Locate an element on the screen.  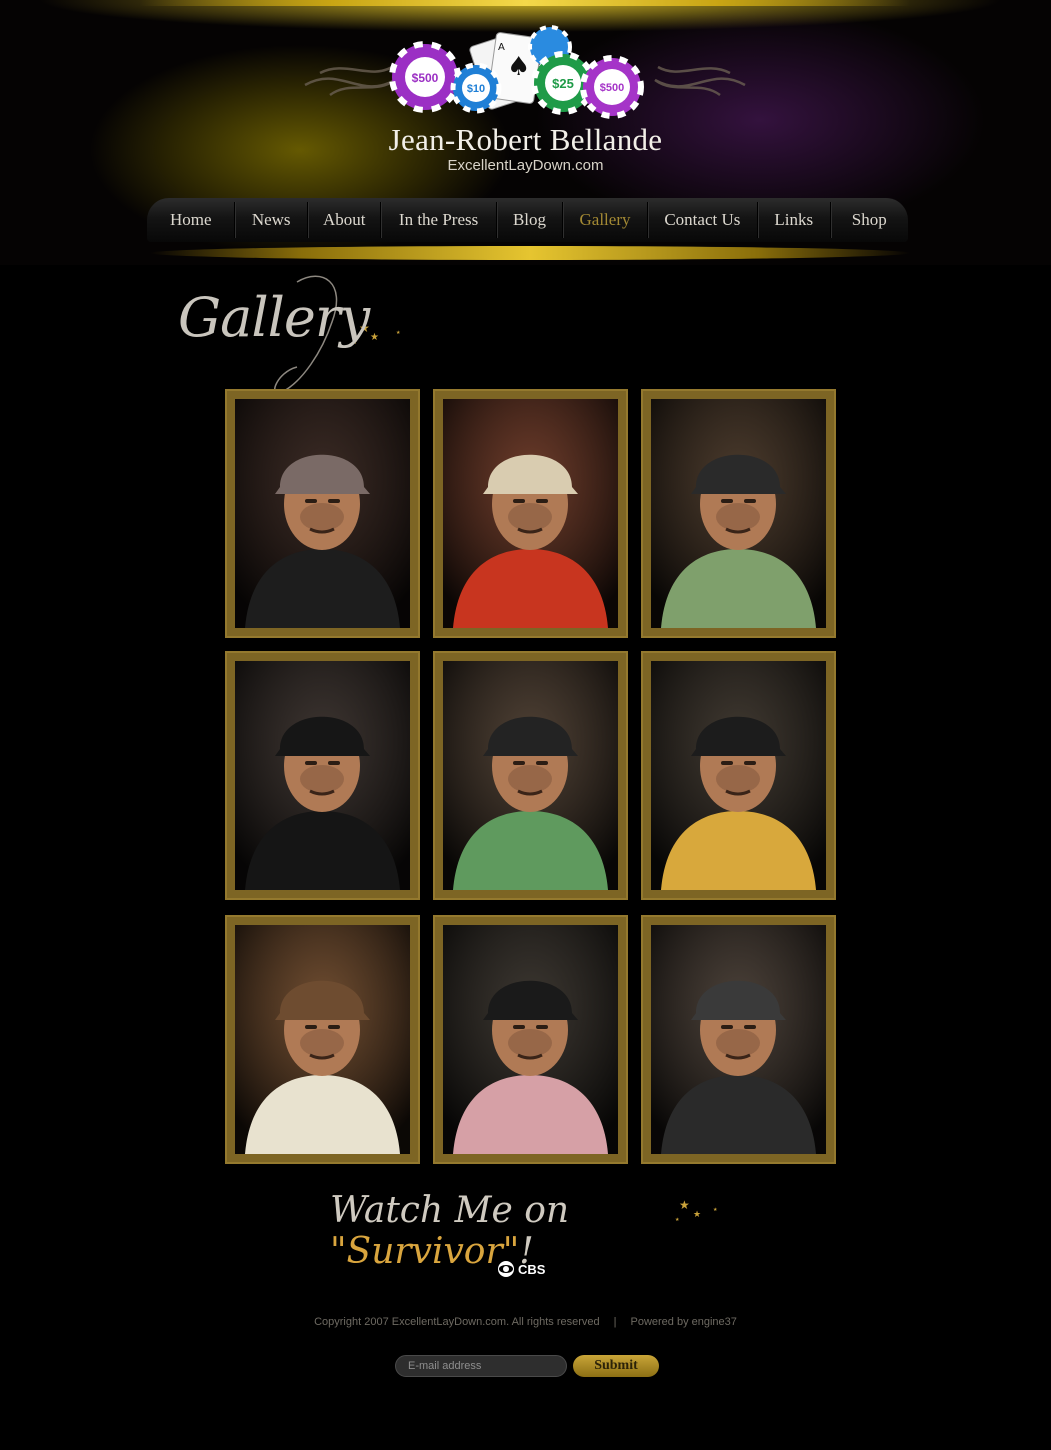
page-title: Gallery is located at coordinates (274, 317).